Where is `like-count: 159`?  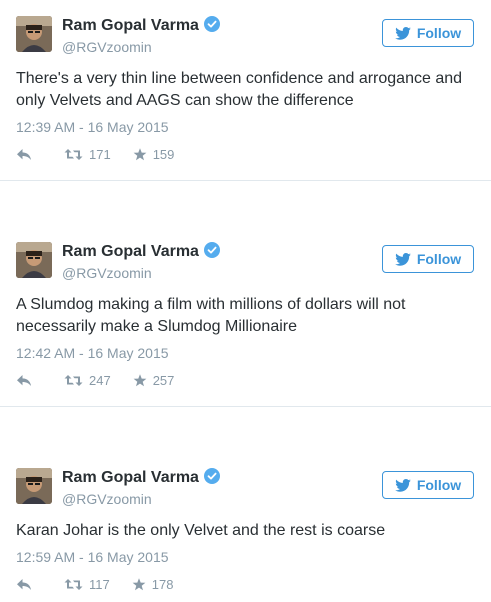
like-count: 159 is located at coordinates (163, 154).